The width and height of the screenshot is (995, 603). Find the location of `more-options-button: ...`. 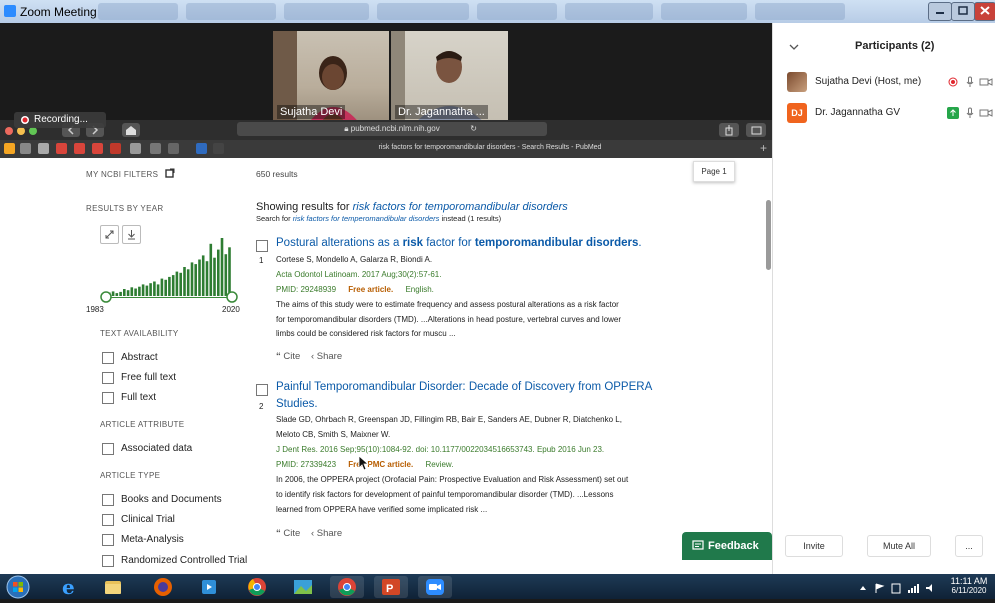

more-options-button: ... is located at coordinates (969, 546).